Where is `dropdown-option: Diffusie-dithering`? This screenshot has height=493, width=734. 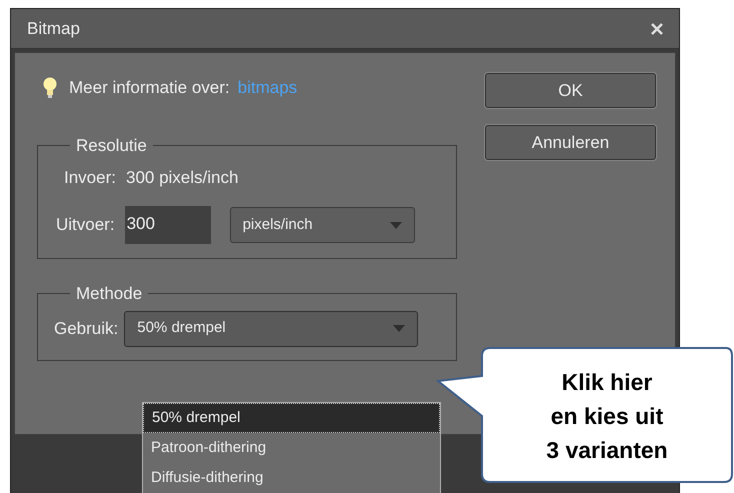
dropdown-option: Diffusie-dithering is located at coordinates (291, 478).